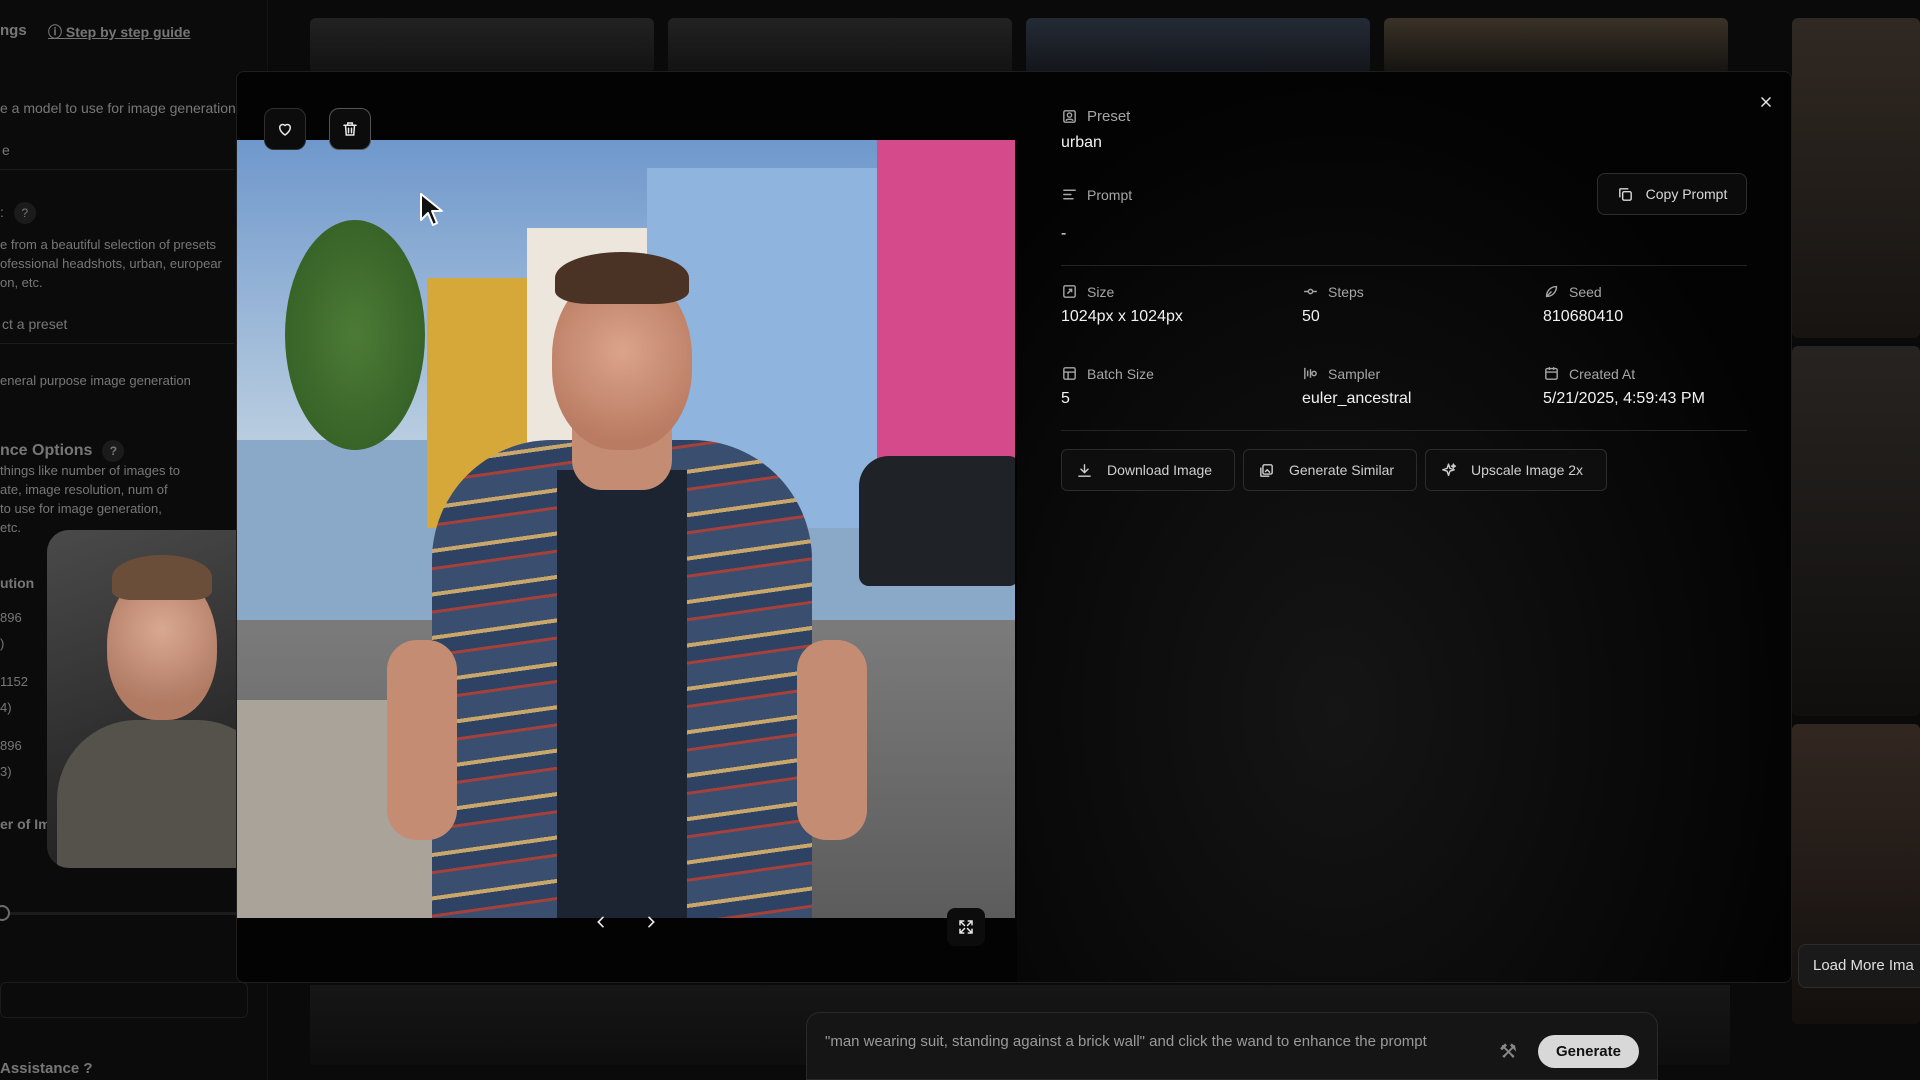 The height and width of the screenshot is (1080, 1920). What do you see at coordinates (5, 913) in the screenshot?
I see `slider-handle` at bounding box center [5, 913].